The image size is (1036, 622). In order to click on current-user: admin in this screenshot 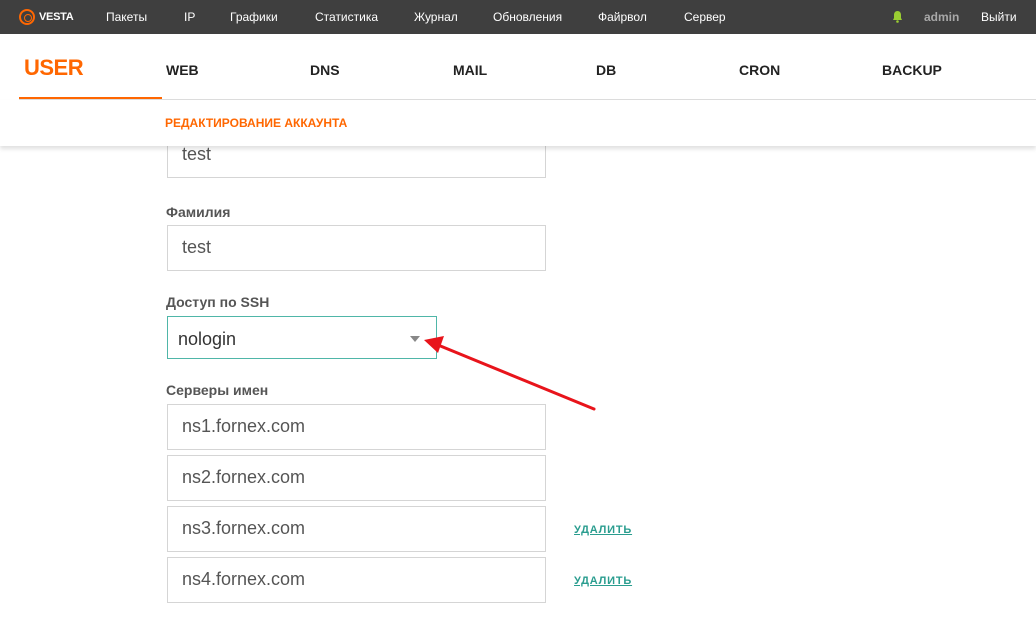, I will do `click(941, 17)`.